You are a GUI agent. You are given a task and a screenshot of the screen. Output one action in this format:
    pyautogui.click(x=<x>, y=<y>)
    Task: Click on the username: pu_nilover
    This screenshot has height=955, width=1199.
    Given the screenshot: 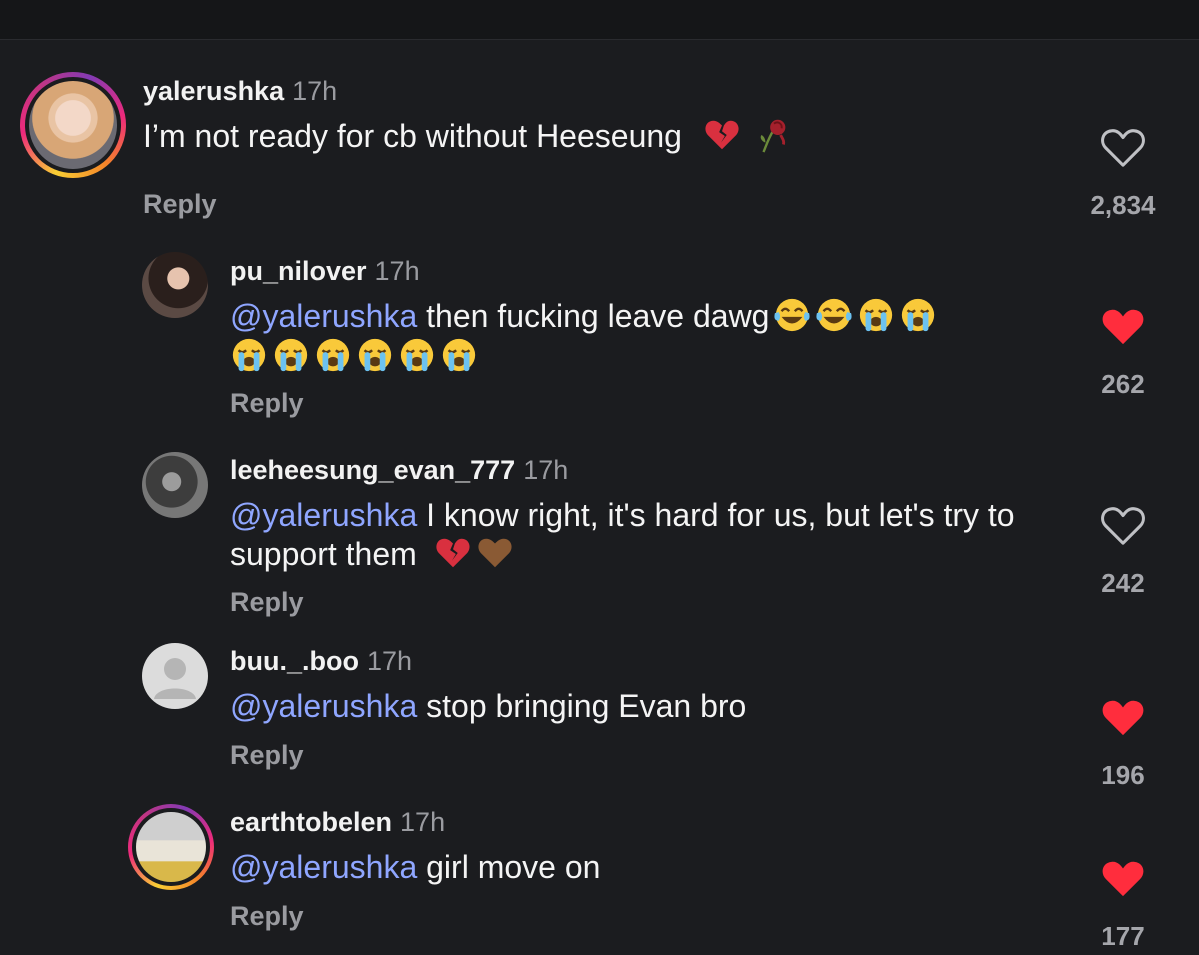 What is the action you would take?
    pyautogui.click(x=298, y=271)
    